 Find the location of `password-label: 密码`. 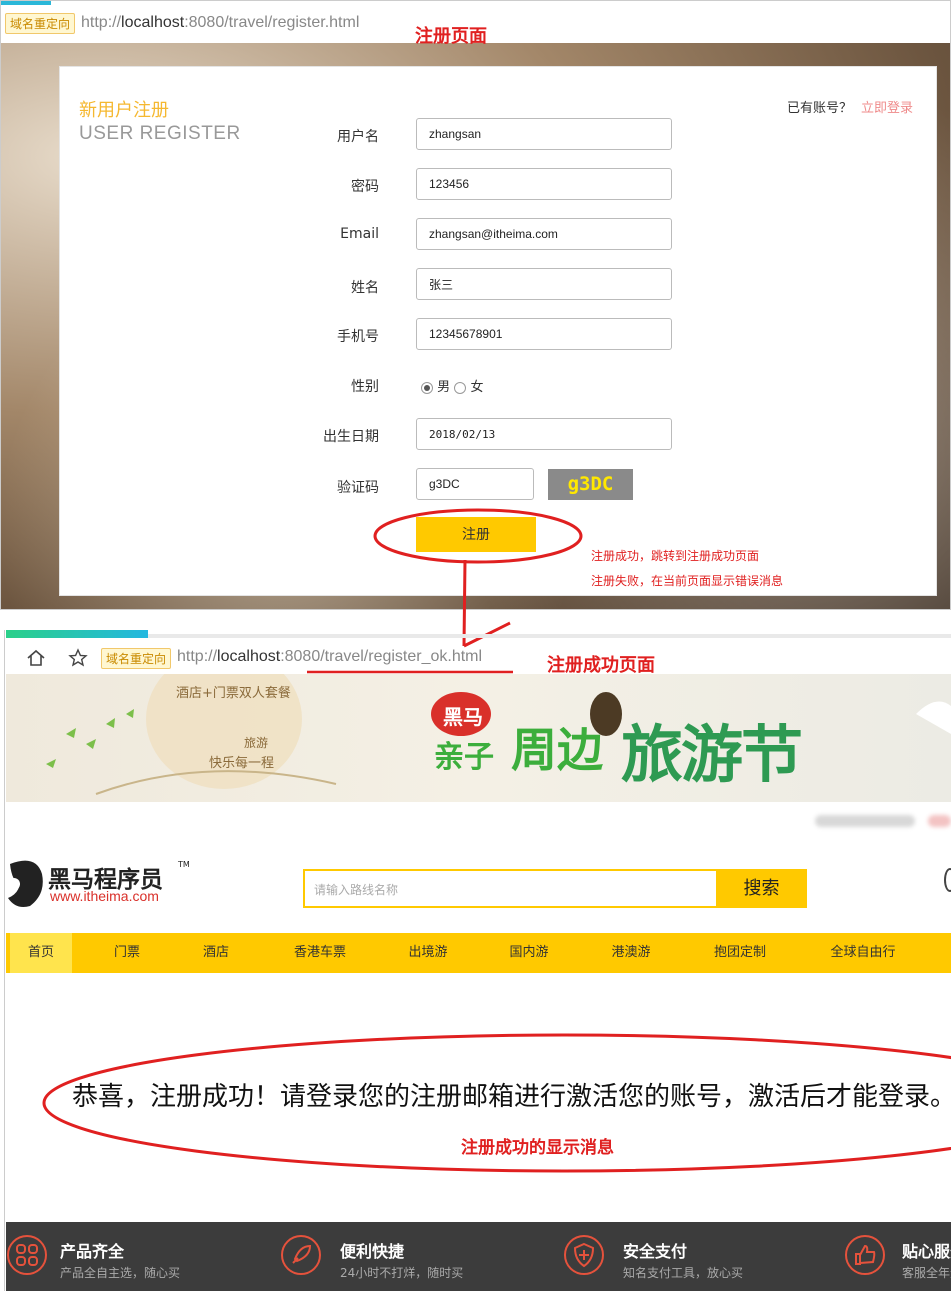

password-label: 密码 is located at coordinates (365, 187).